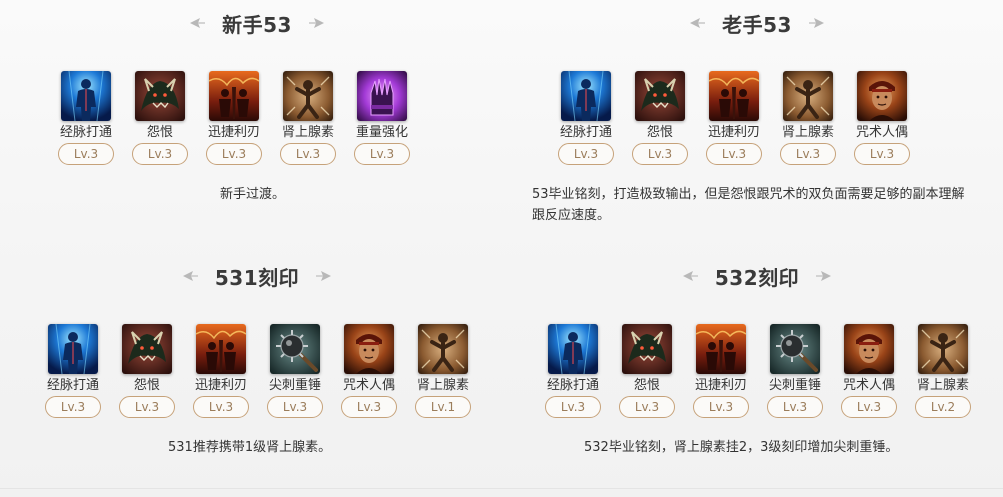  I want to click on section-title: 532刻印, so click(757, 277).